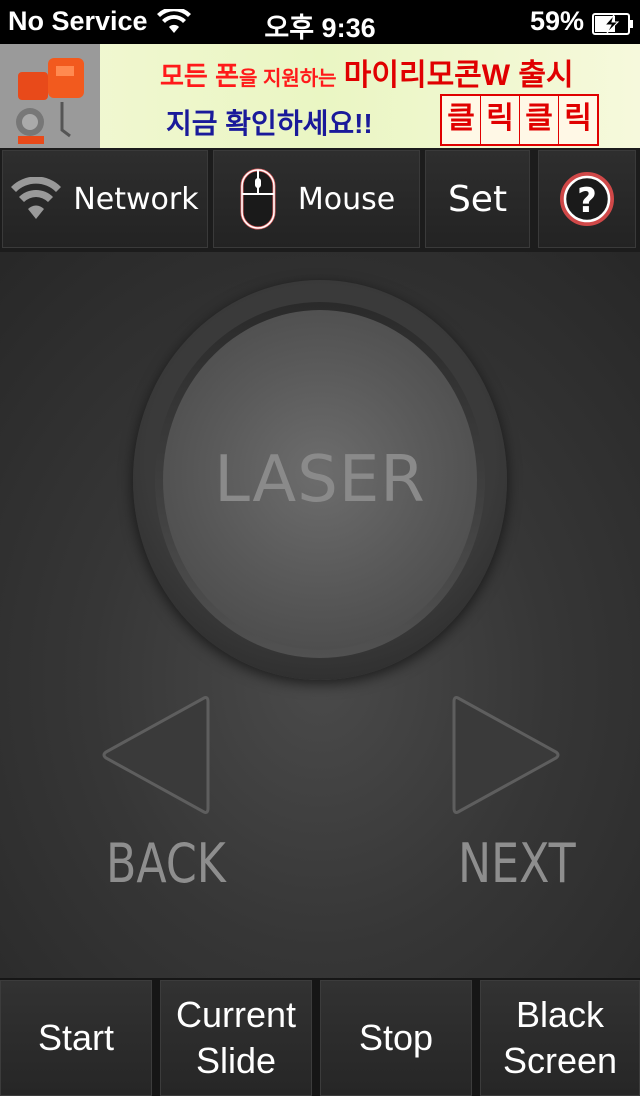 The image size is (640, 1096). I want to click on network-button: Network, so click(105, 199).